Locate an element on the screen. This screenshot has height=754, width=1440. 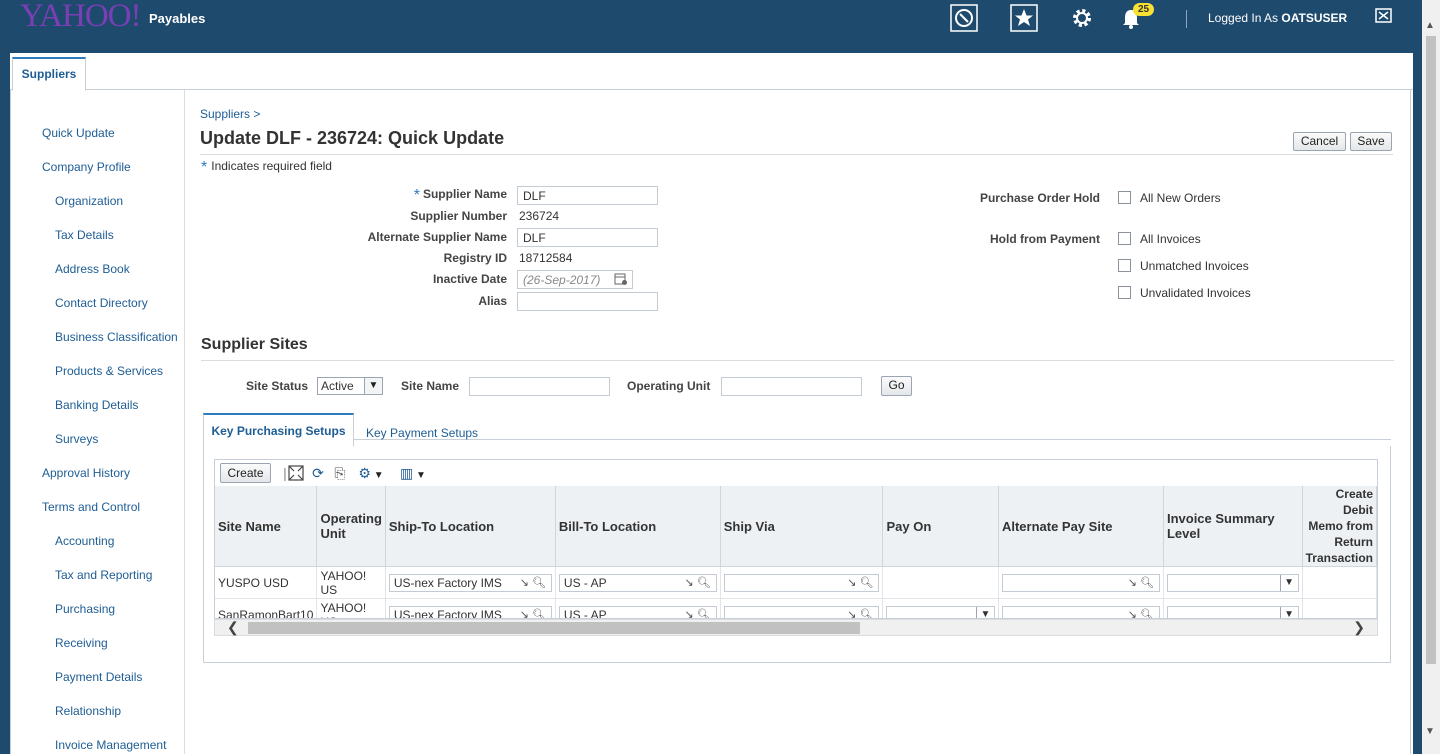
alternate-supplier-name-label: Alternate Supplier Name is located at coordinates (437, 237).